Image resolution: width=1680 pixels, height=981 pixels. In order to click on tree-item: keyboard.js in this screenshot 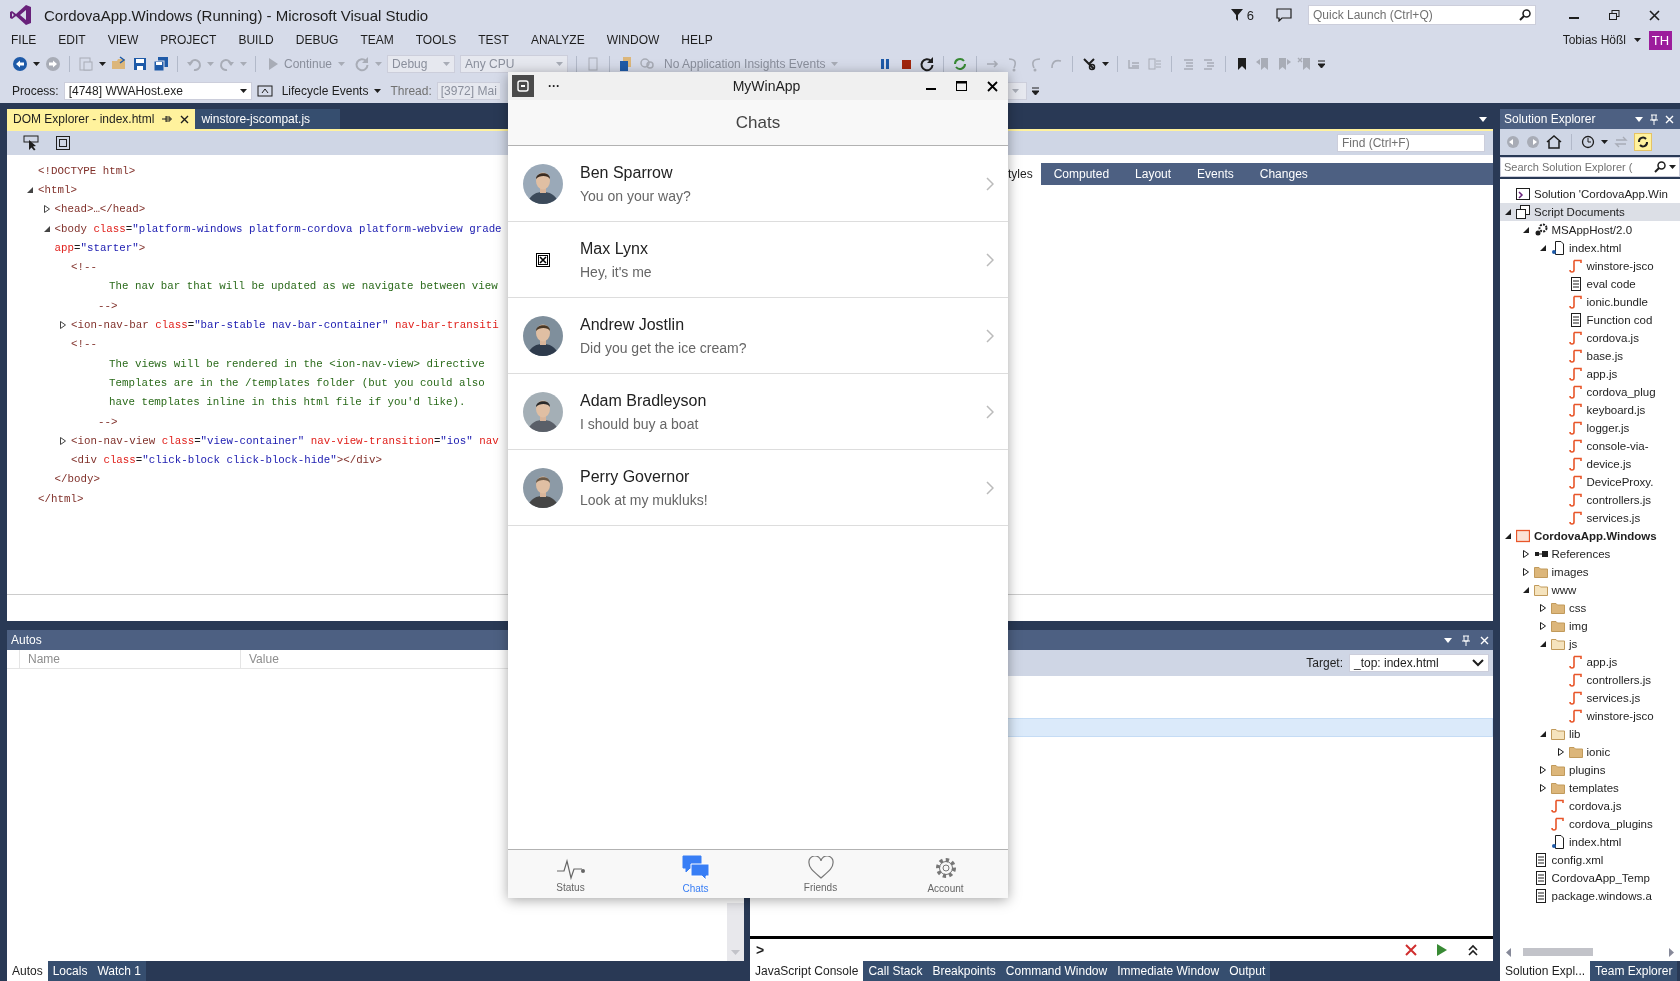, I will do `click(1616, 410)`.